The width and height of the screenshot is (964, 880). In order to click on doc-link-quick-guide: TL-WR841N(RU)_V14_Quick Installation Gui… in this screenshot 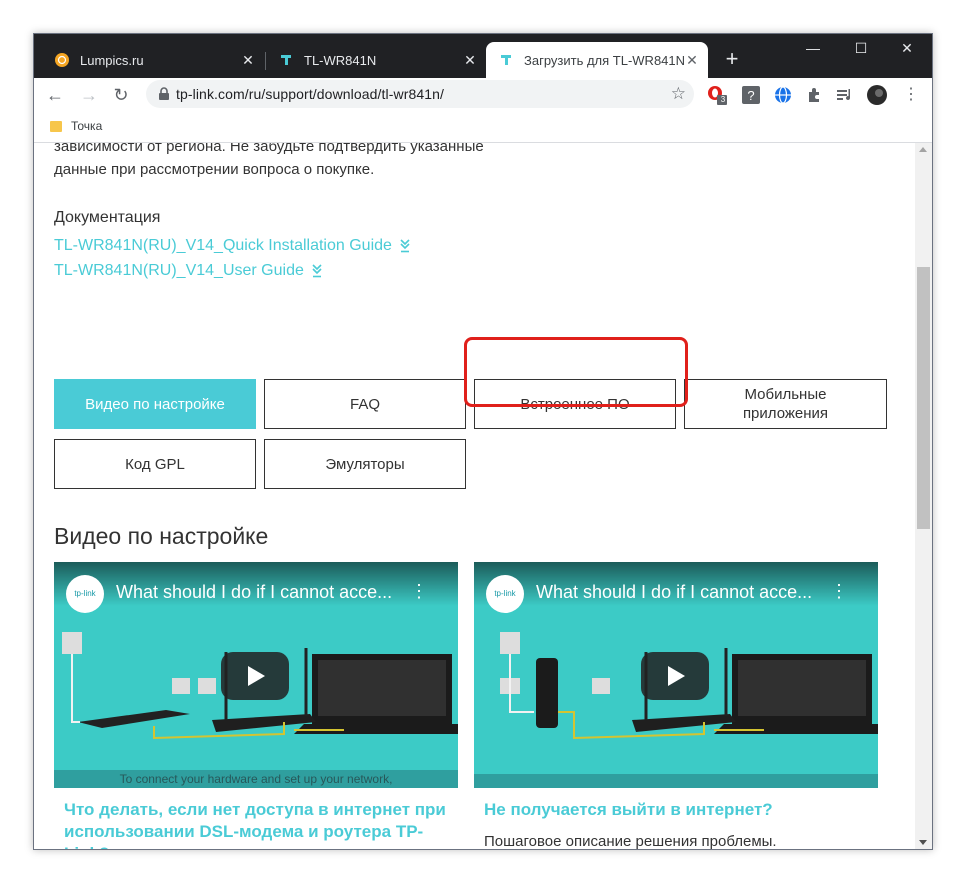, I will do `click(232, 246)`.